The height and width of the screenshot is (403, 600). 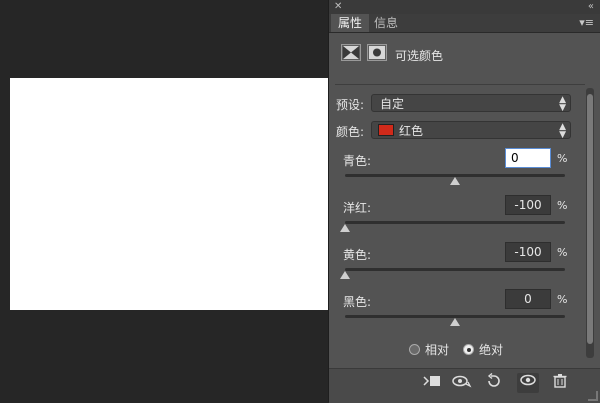 What do you see at coordinates (350, 105) in the screenshot?
I see `preset-label: 预设:` at bounding box center [350, 105].